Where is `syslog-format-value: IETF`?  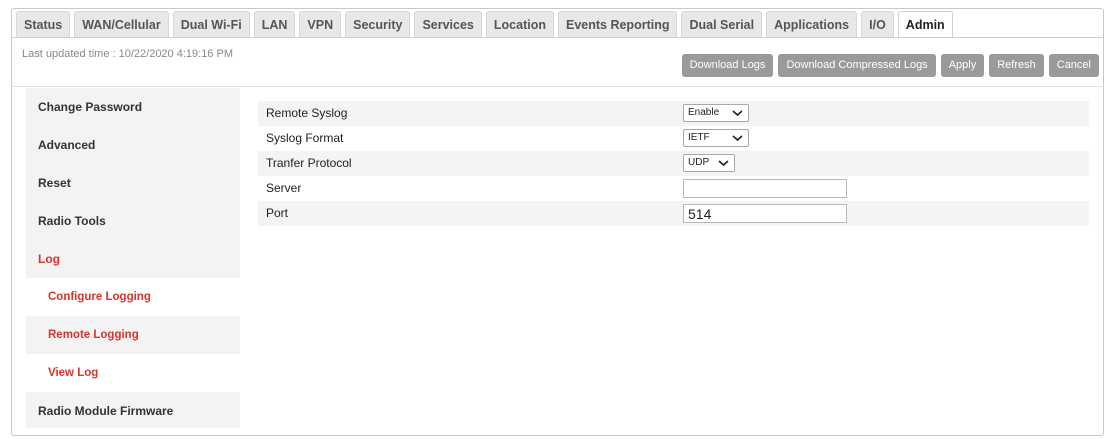 syslog-format-value: IETF is located at coordinates (699, 137).